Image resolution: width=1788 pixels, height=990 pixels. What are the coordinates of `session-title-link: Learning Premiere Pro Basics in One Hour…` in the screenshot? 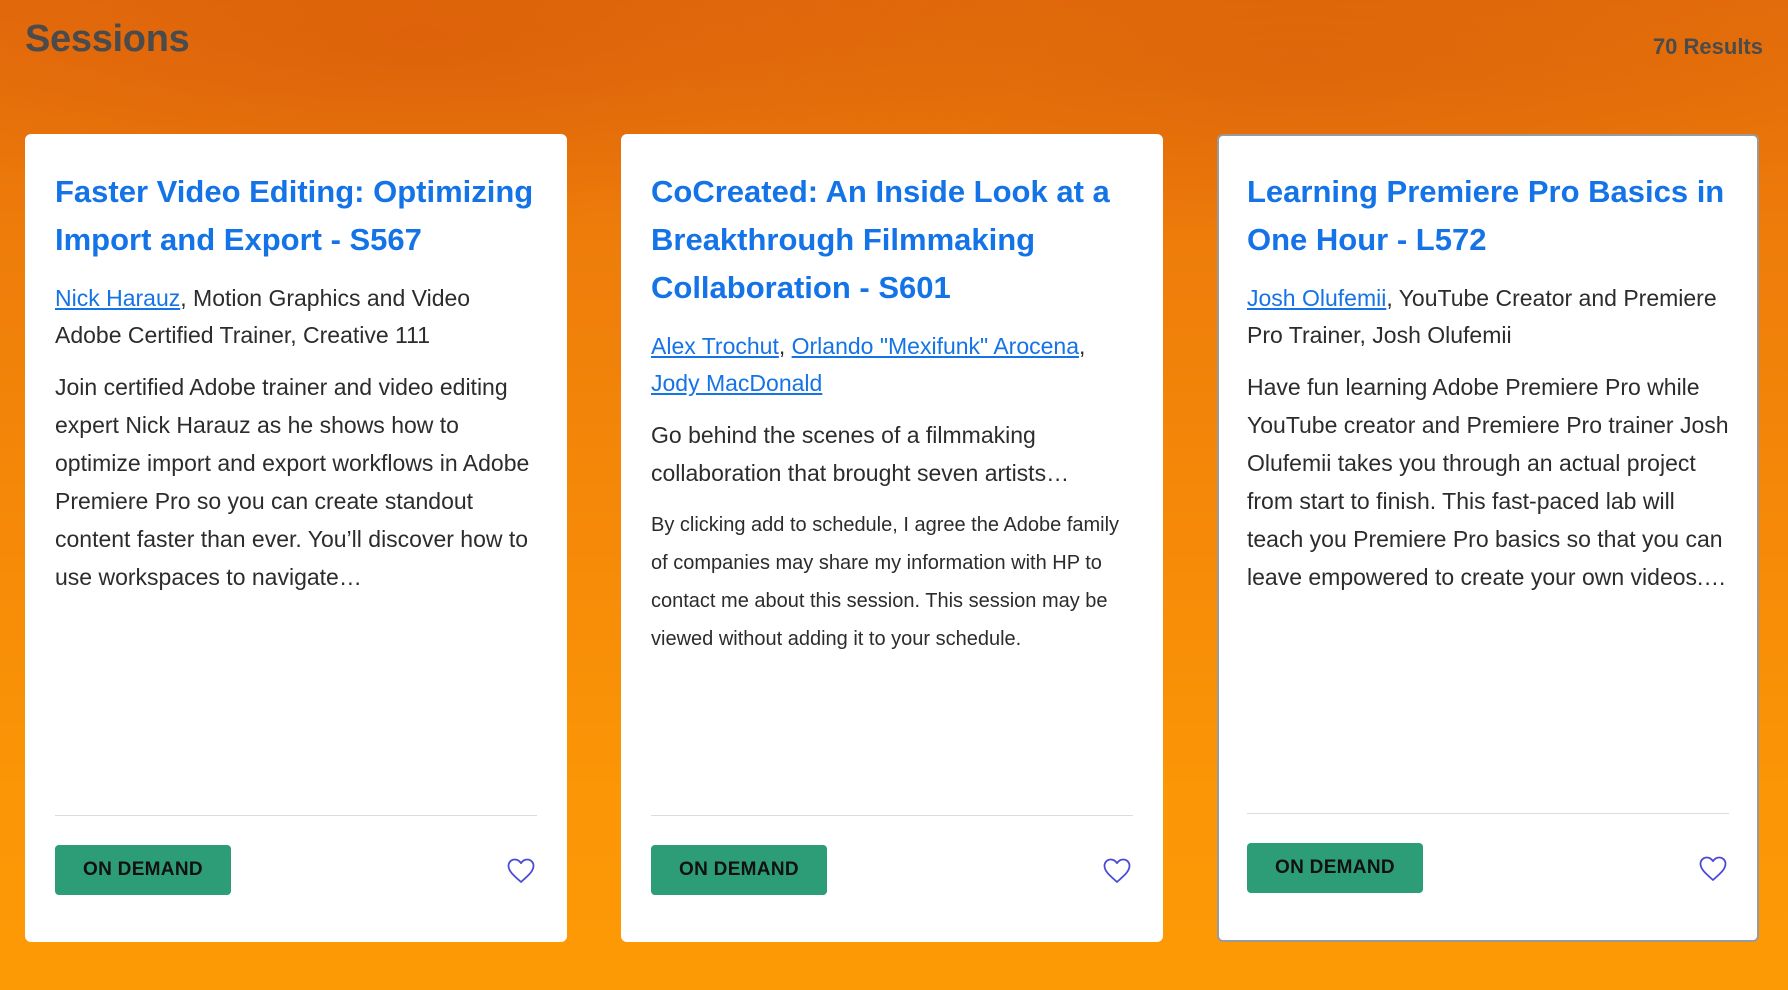 It's located at (1488, 216).